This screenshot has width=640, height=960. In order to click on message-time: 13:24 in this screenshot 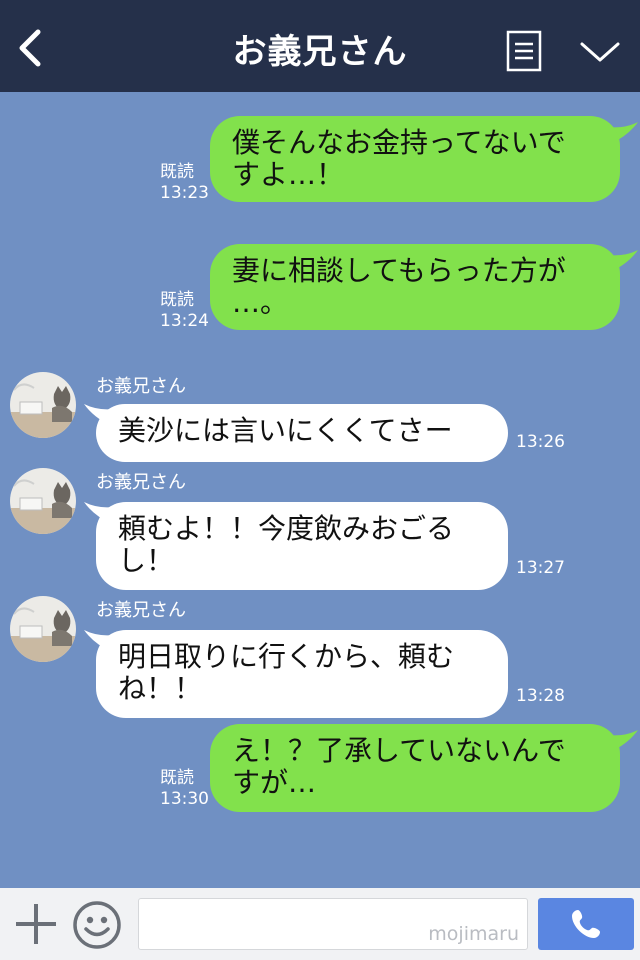, I will do `click(184, 321)`.